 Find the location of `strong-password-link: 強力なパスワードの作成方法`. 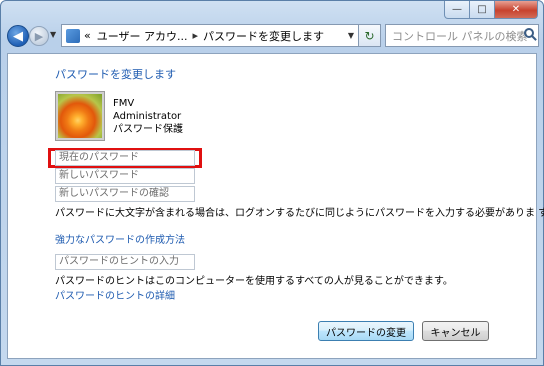

strong-password-link: 強力なパスワードの作成方法 is located at coordinates (120, 238).